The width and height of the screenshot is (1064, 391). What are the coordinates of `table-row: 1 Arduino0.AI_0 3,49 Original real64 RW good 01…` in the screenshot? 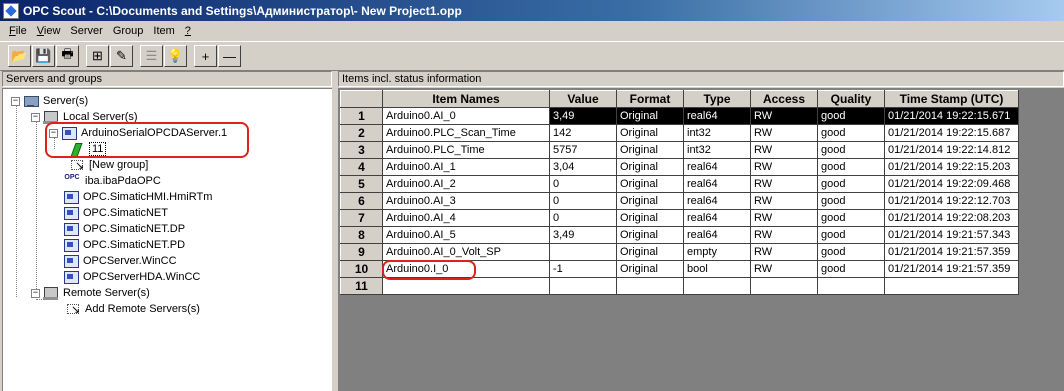 It's located at (679, 116).